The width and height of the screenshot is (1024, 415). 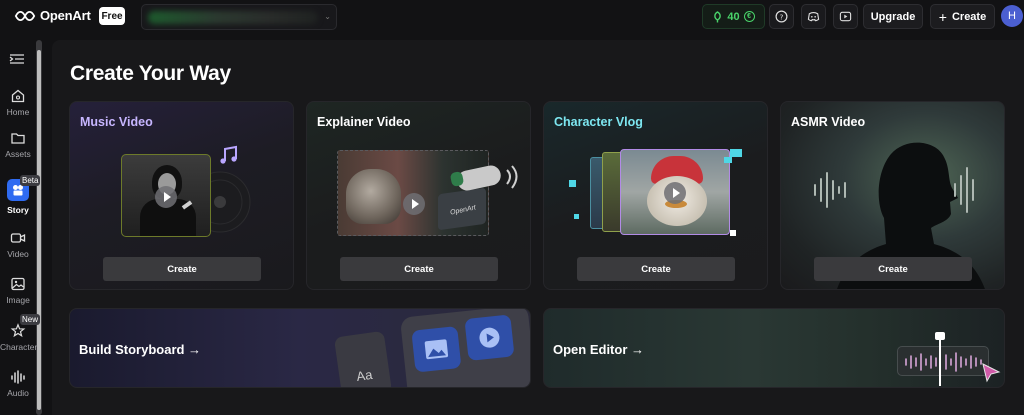 I want to click on sidebar-item-label: Image, so click(x=18, y=300).